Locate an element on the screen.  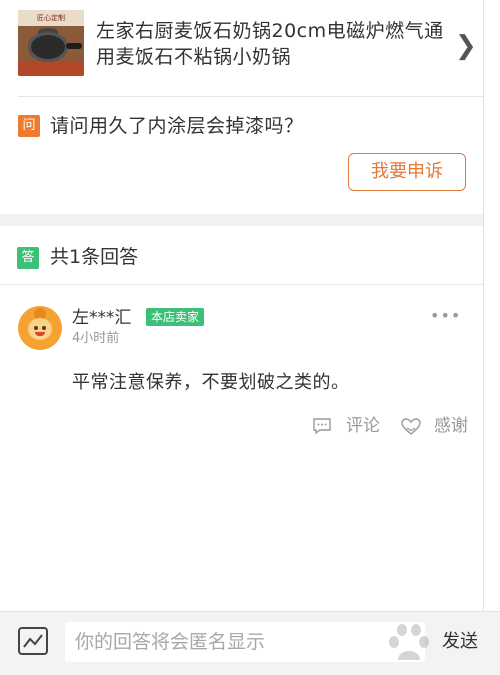
answer-text: 平常注意保养，不要划破之类的。 is located at coordinates (211, 382).